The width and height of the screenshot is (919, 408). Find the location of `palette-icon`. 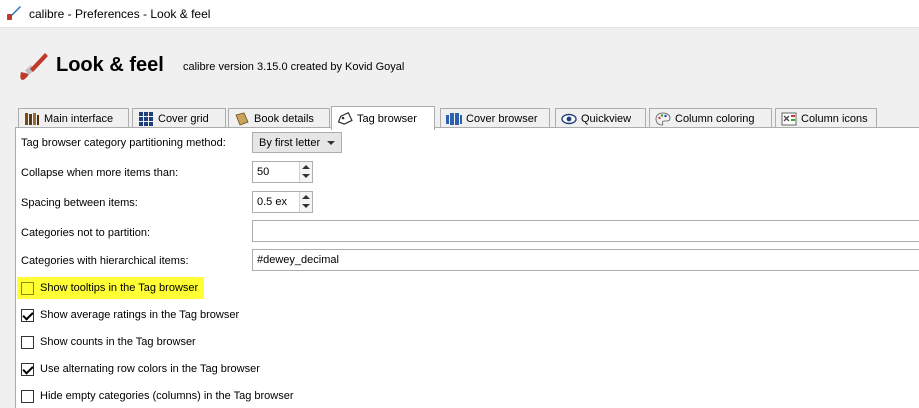

palette-icon is located at coordinates (663, 119).